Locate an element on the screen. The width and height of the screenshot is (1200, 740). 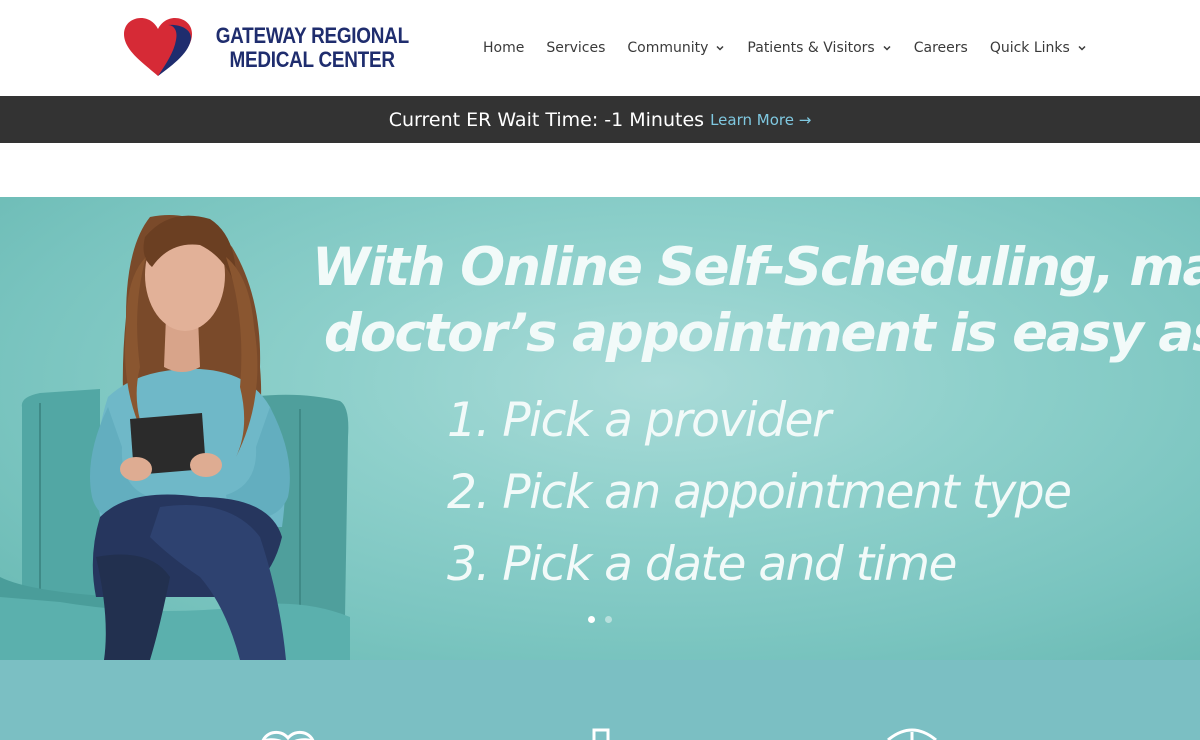
nav-label: Quick Links is located at coordinates (1029, 48).